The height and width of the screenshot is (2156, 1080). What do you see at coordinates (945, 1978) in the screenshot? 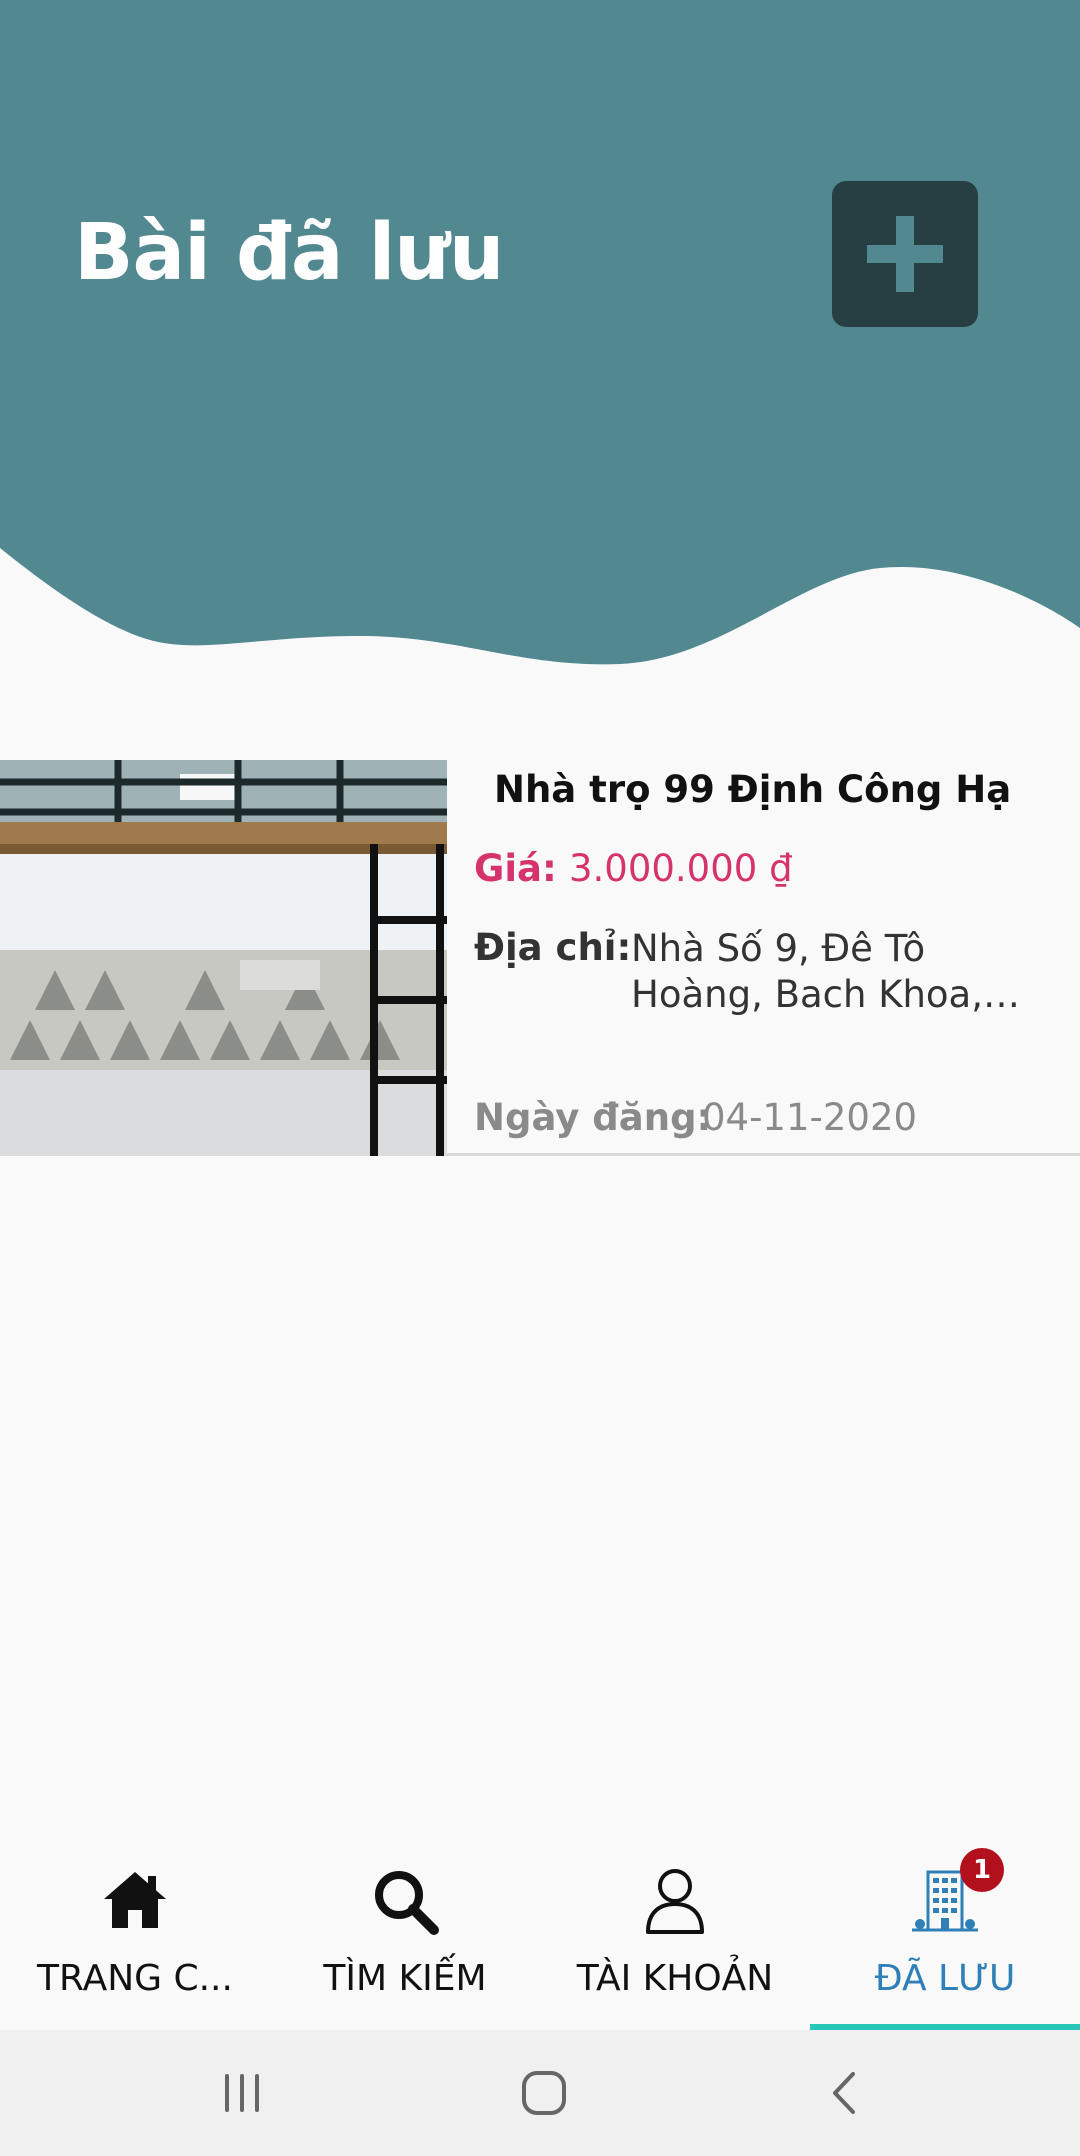
I see `nav-label-saved: ĐÃ LƯU` at bounding box center [945, 1978].